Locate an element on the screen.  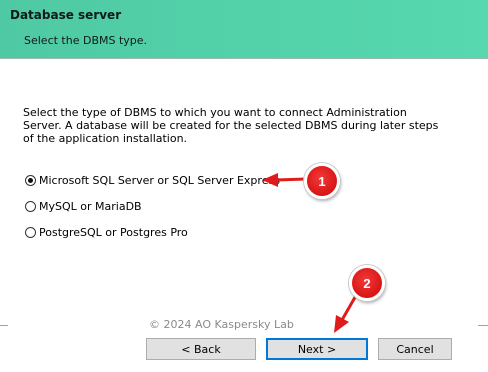
radio-option-postgresql: PostgreSQL or Postgres Pro is located at coordinates (106, 232).